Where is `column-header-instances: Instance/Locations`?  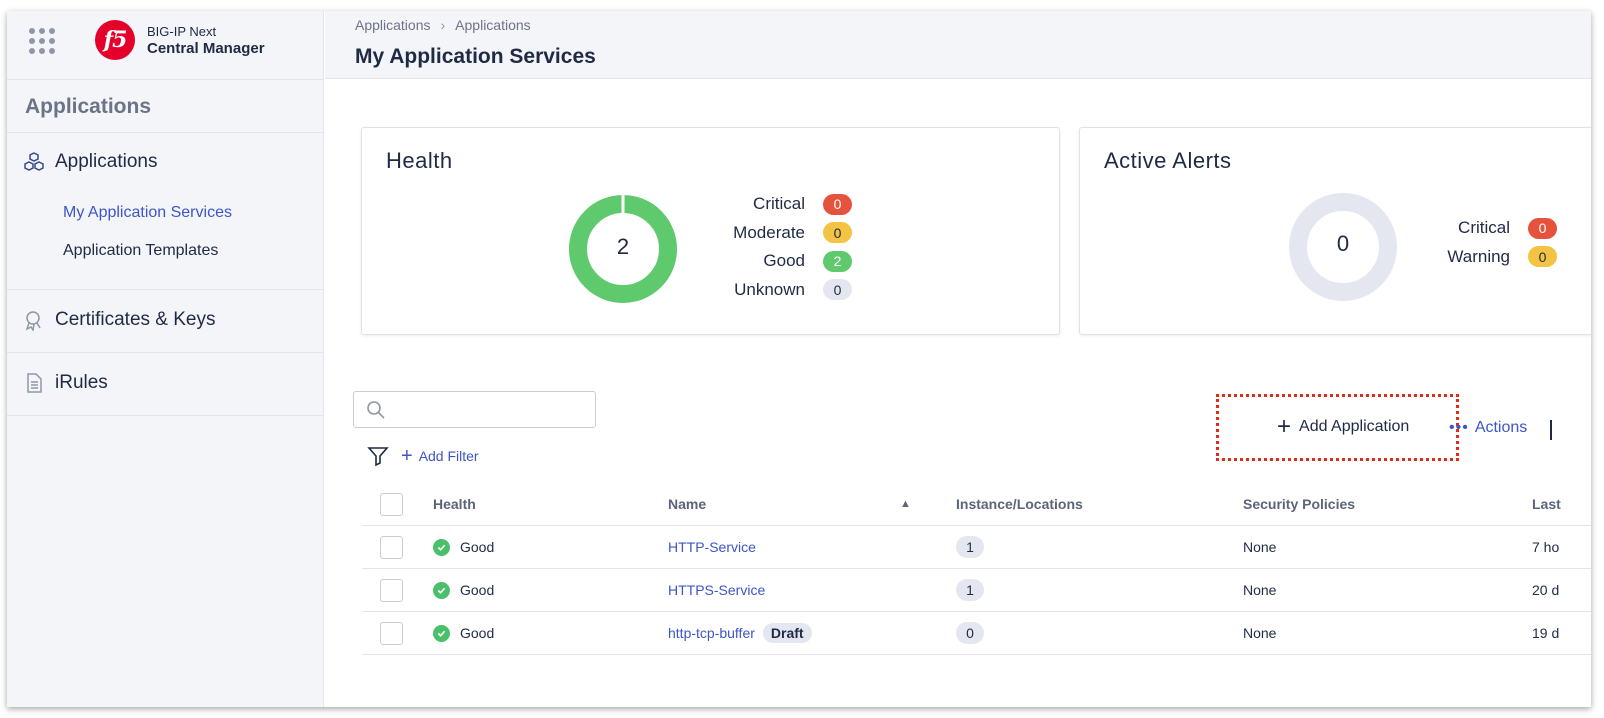 column-header-instances: Instance/Locations is located at coordinates (1019, 504).